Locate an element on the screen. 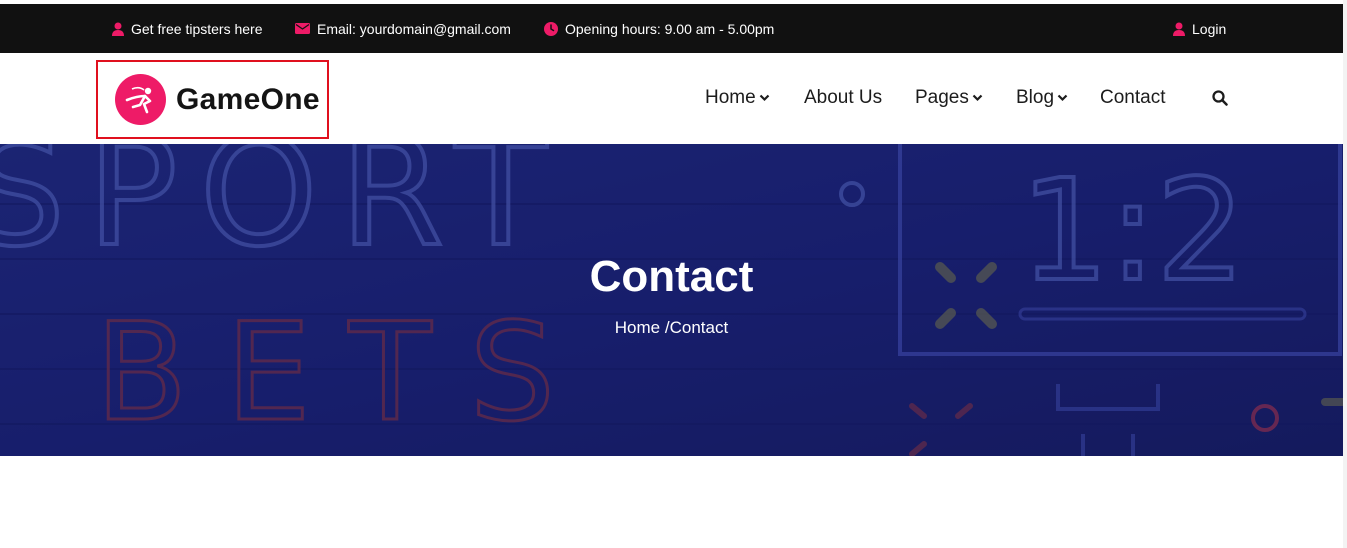 This screenshot has width=1347, height=548. logo-link: GameOne is located at coordinates (212, 99).